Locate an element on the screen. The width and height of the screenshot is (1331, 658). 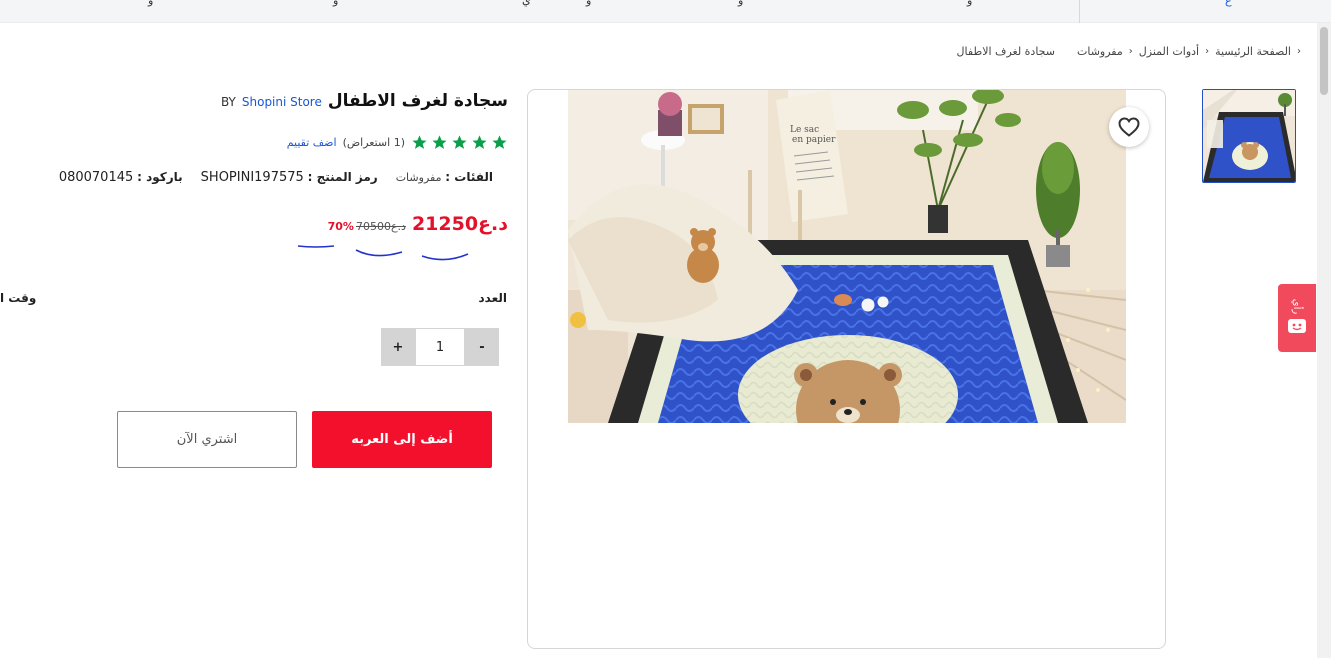
page-scrollbar is located at coordinates (1324, 340).